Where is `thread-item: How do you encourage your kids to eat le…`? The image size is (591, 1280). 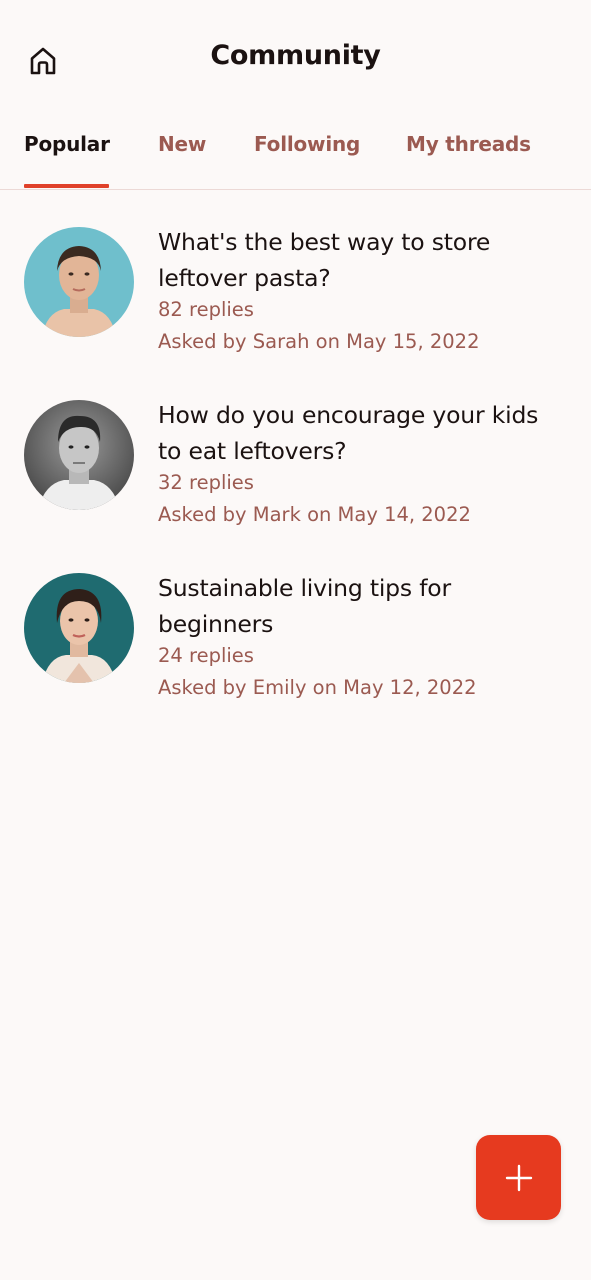 thread-item: How do you encourage your kids to eat le… is located at coordinates (295, 444).